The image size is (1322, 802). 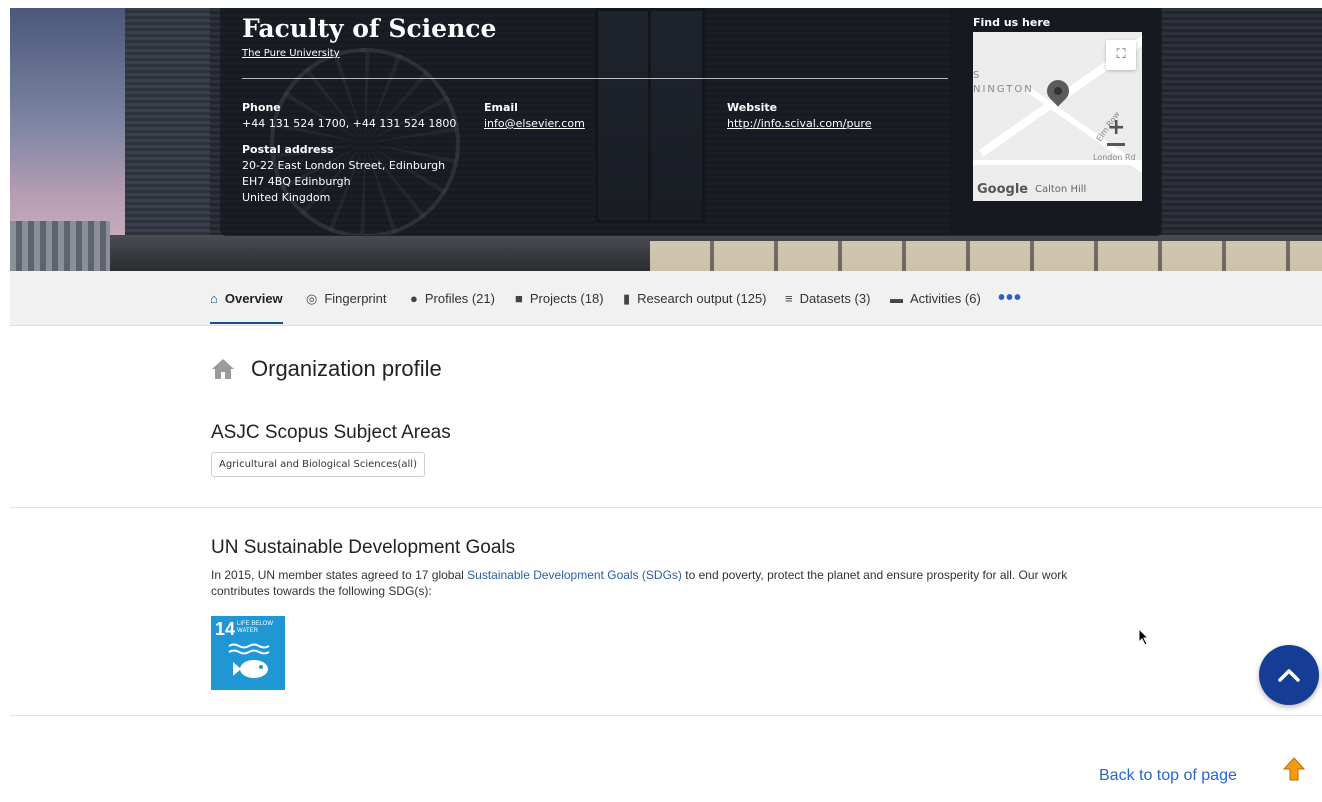 I want to click on book-icon: ▮, so click(x=627, y=298).